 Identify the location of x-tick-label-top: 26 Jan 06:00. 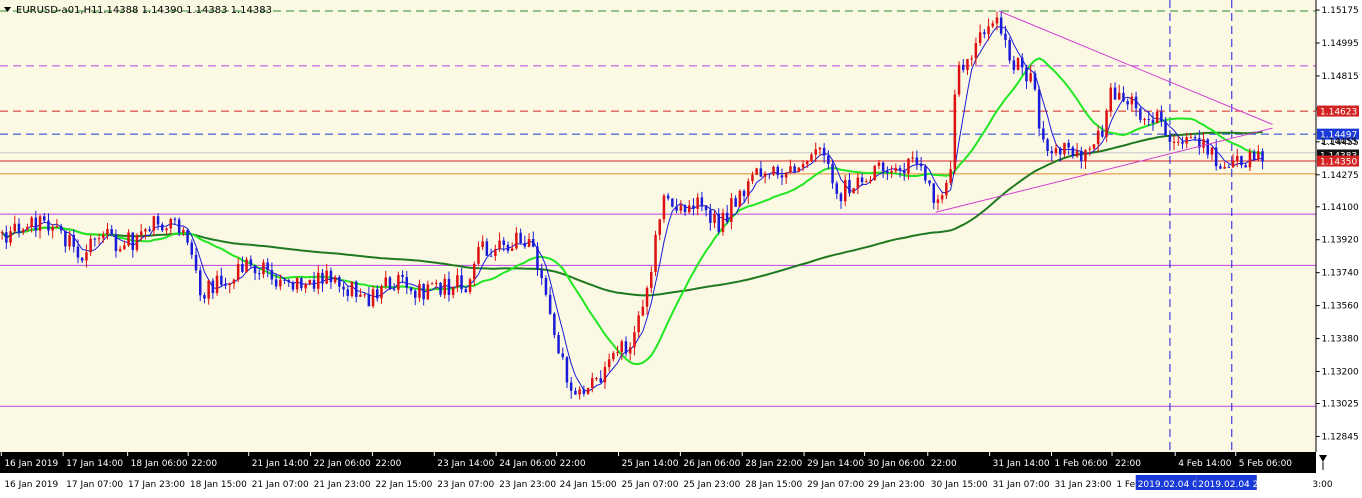
(711, 464).